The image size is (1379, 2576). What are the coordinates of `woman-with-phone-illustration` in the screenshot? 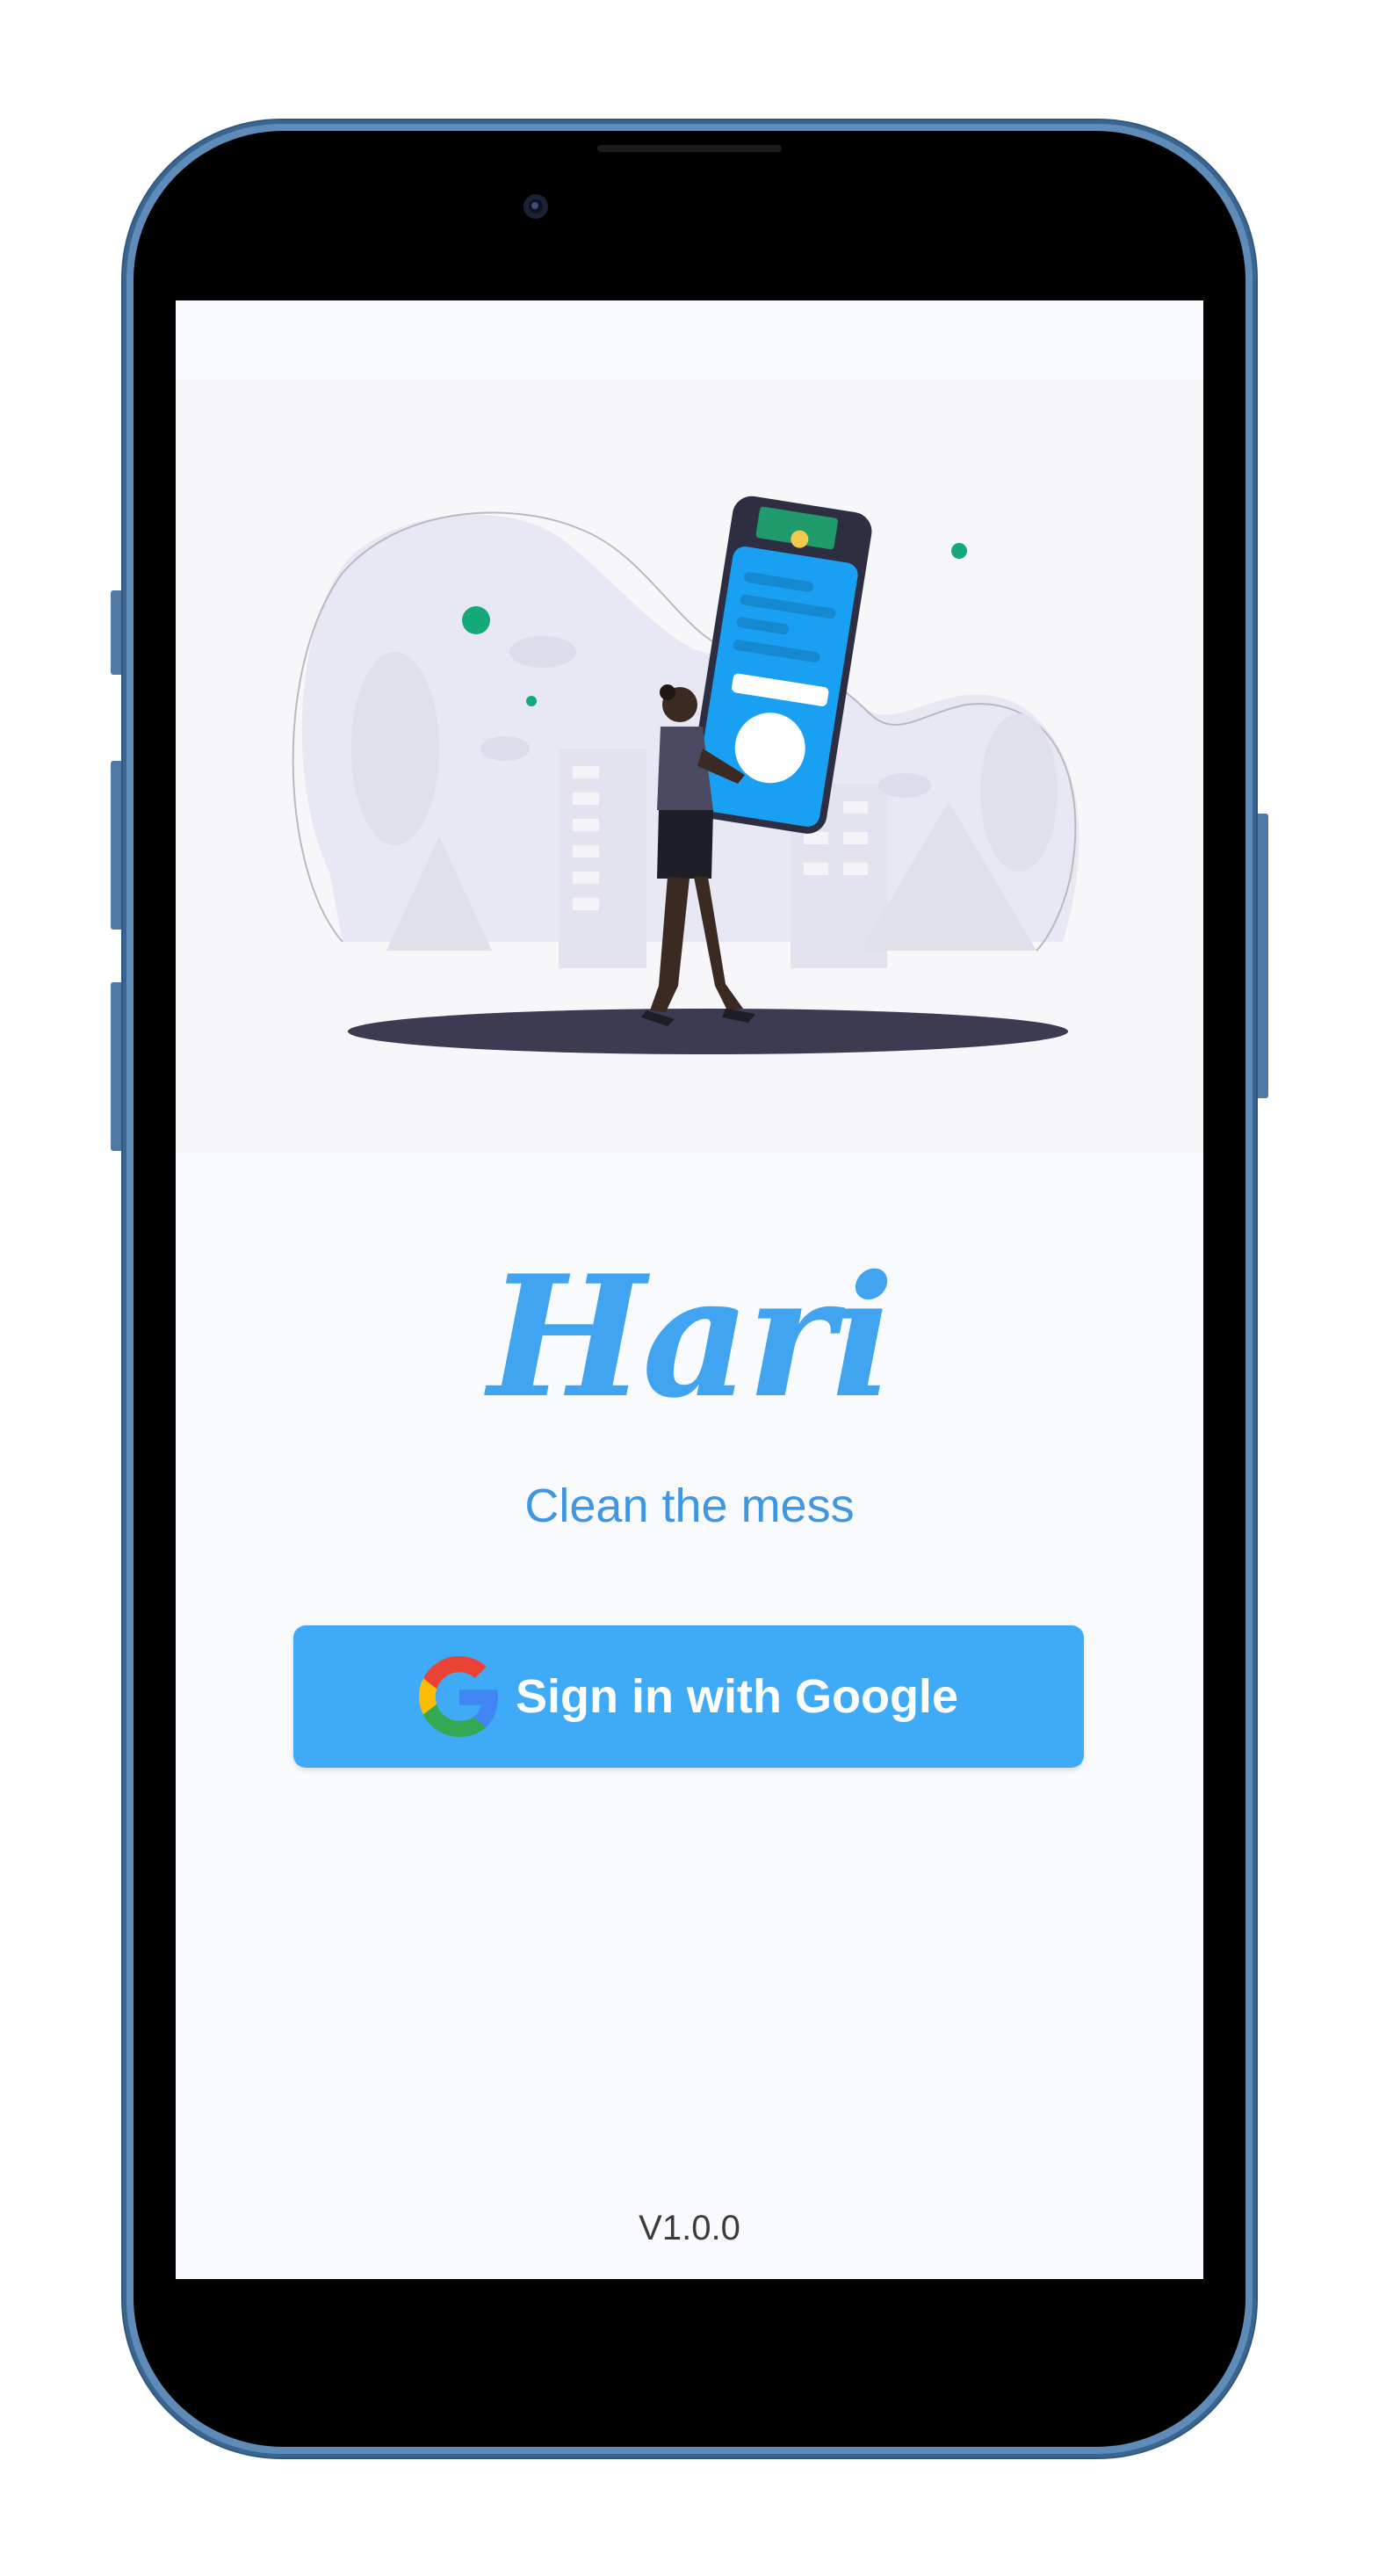 It's located at (685, 775).